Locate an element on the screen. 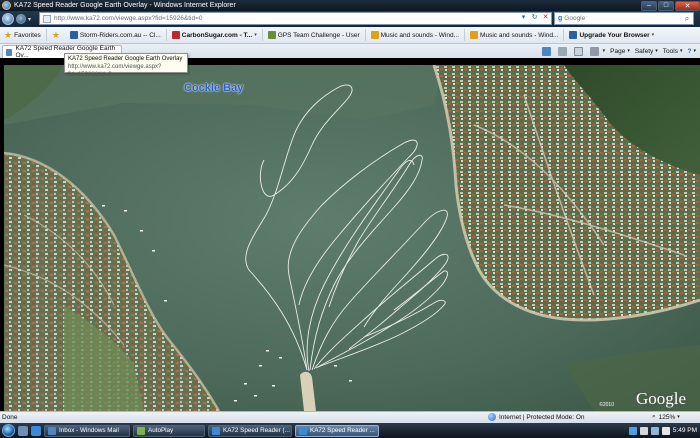 This screenshot has width=700, height=438. page-menu-label: Page is located at coordinates (618, 51).